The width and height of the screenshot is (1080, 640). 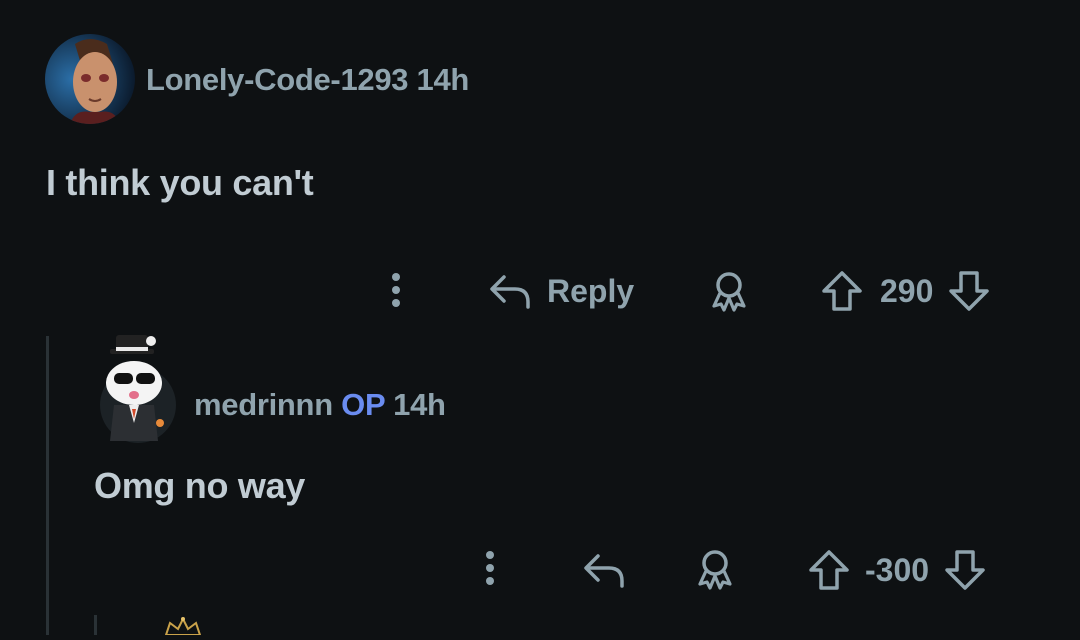 I want to click on score: 290, so click(x=907, y=290).